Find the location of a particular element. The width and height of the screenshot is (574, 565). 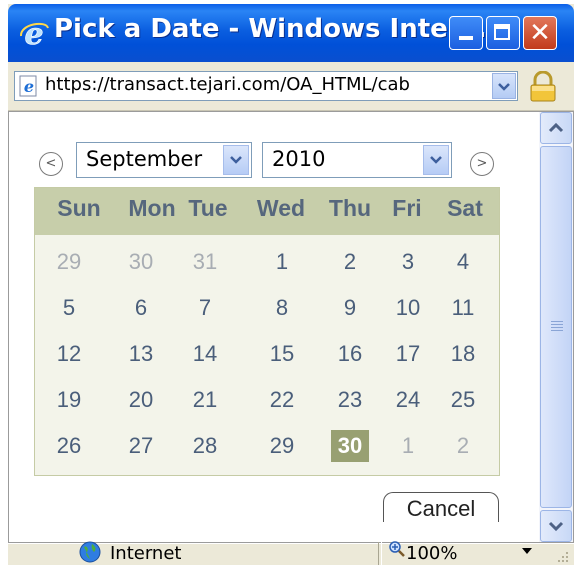

day-cell: 8 is located at coordinates (282, 308).